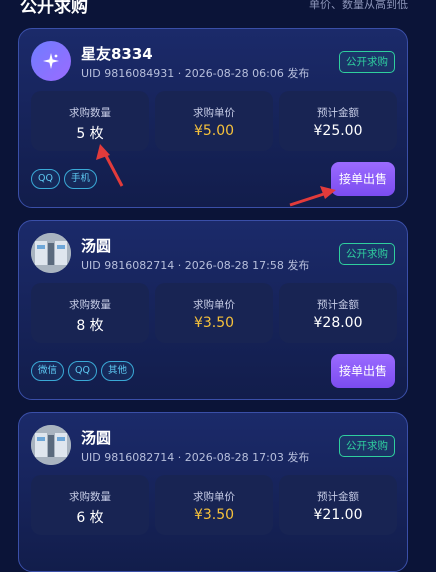 This screenshot has height=572, width=436. What do you see at coordinates (54, 8) in the screenshot?
I see `page-title: 公开求购` at bounding box center [54, 8].